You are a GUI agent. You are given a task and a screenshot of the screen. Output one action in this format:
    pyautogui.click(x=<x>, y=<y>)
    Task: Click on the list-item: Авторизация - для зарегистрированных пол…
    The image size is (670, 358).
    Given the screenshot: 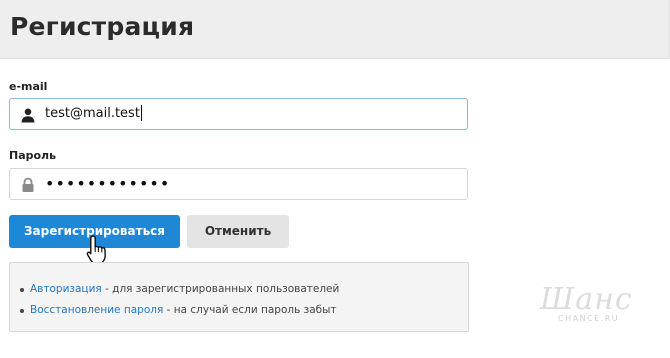 What is the action you would take?
    pyautogui.click(x=180, y=289)
    